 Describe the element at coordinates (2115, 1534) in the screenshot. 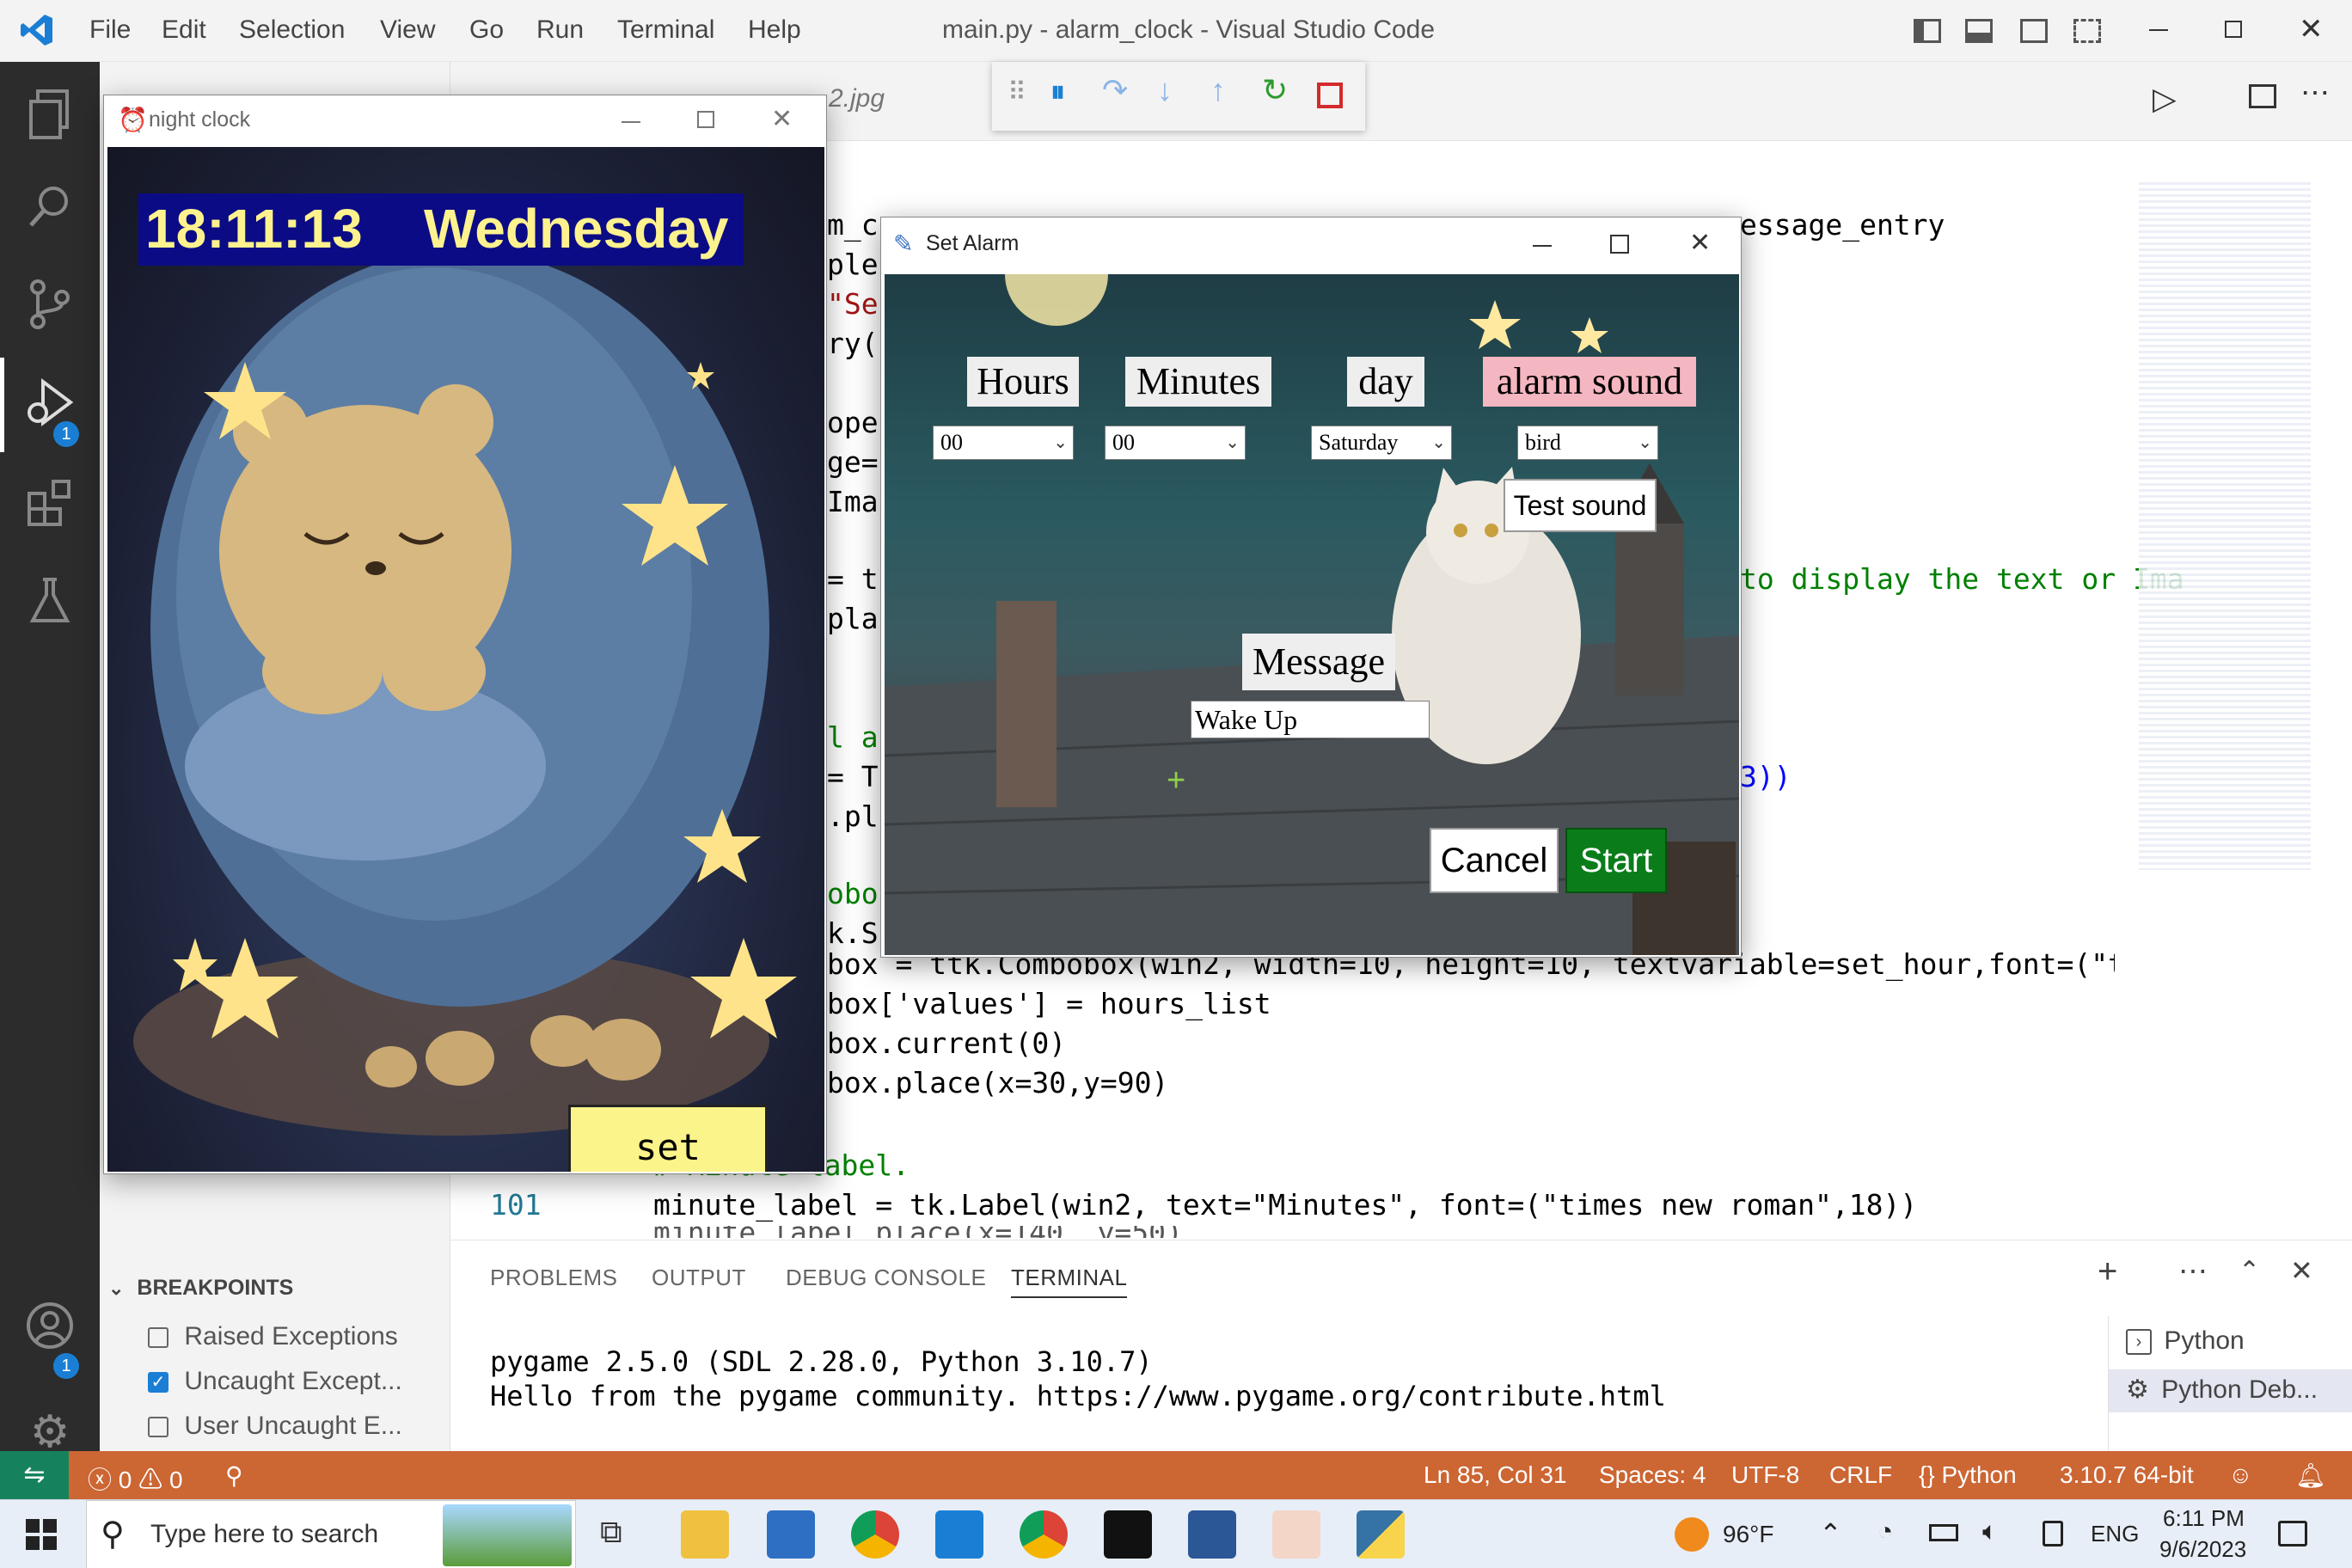

I see `language-indicator: ENG` at that location.